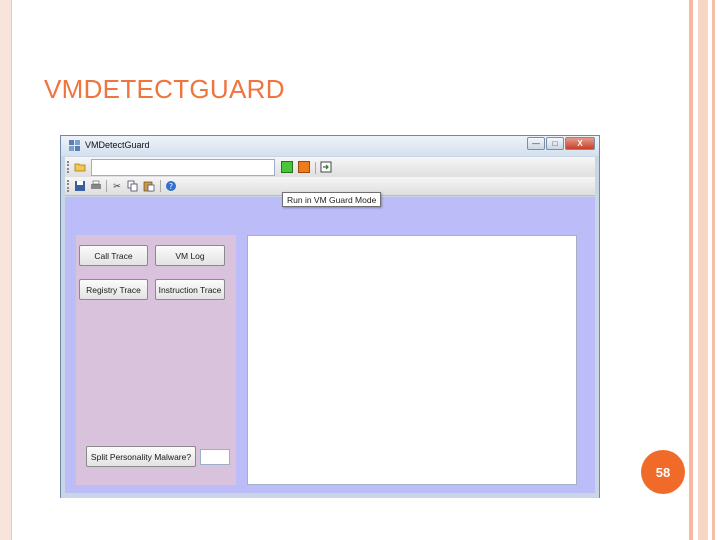 This screenshot has height=540, width=720. I want to click on tooltip: Run in VM Guard Mode, so click(332, 199).